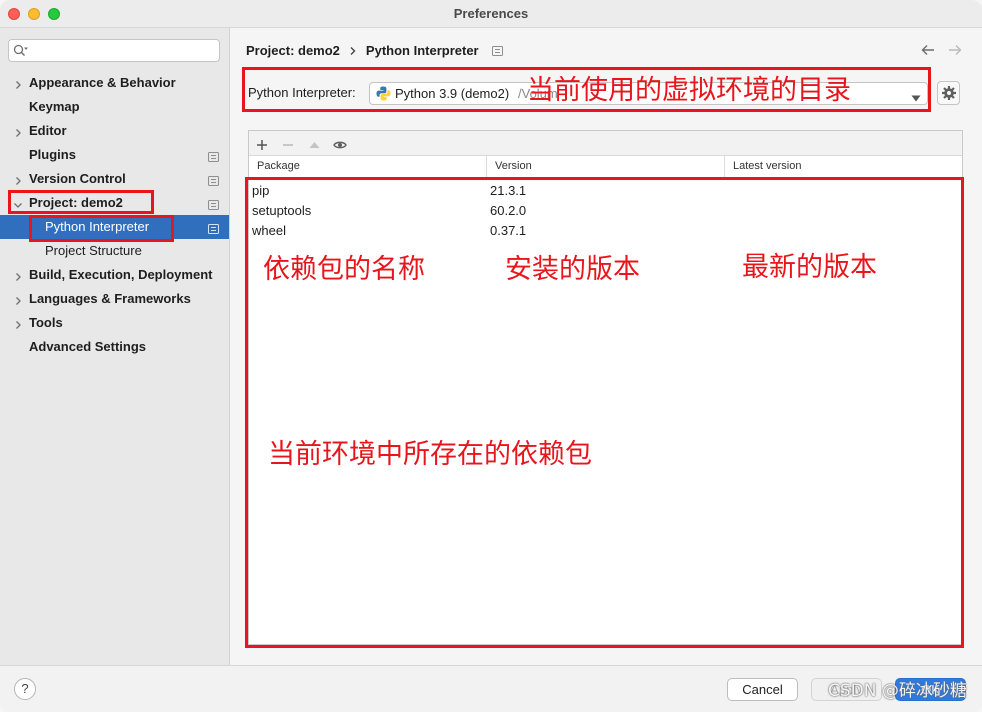  Describe the element at coordinates (114, 155) in the screenshot. I see `sidebar-item-plugins: Plugins` at that location.